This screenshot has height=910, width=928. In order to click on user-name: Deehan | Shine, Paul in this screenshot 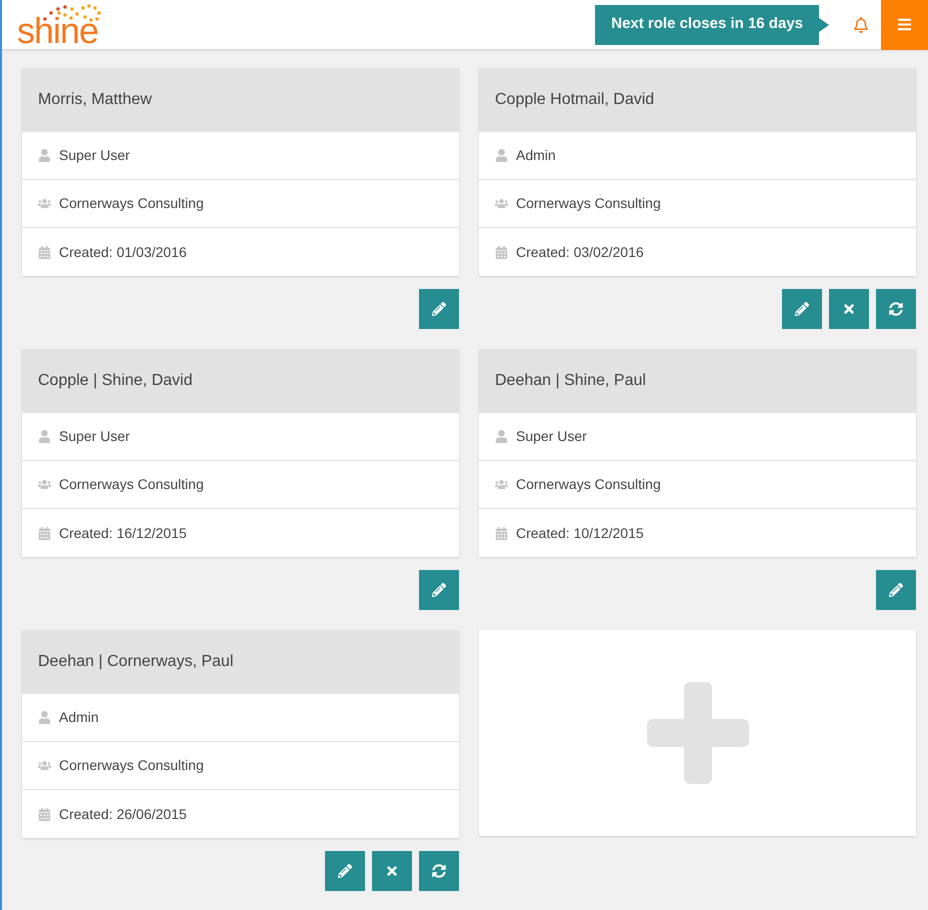, I will do `click(570, 381)`.